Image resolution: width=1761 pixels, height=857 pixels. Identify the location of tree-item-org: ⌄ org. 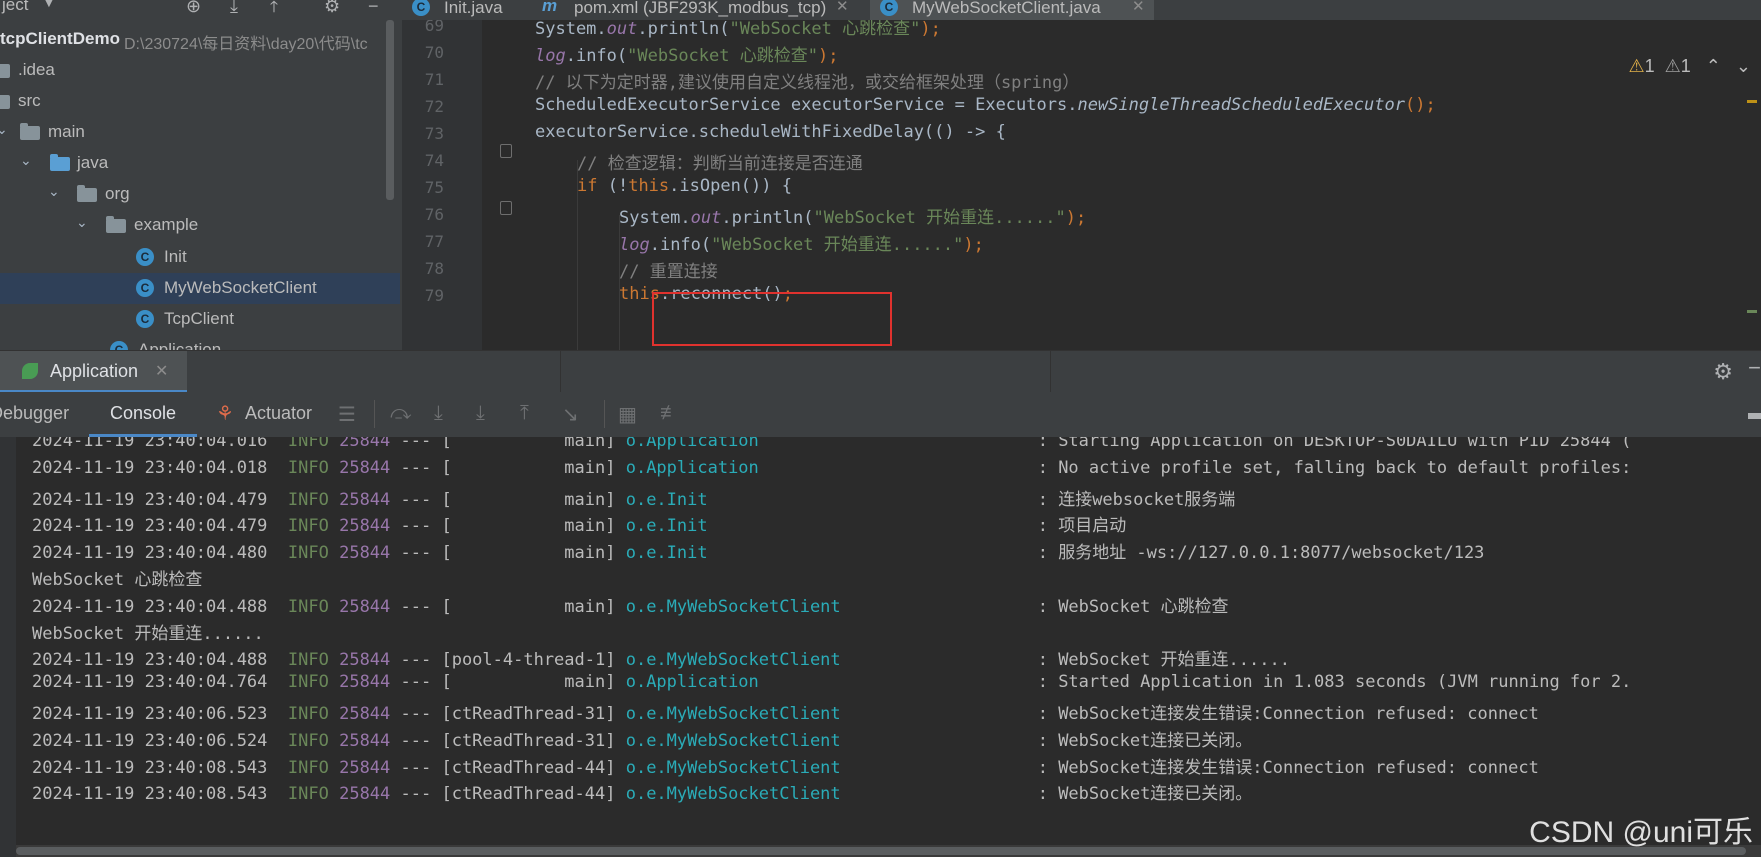
(200, 194).